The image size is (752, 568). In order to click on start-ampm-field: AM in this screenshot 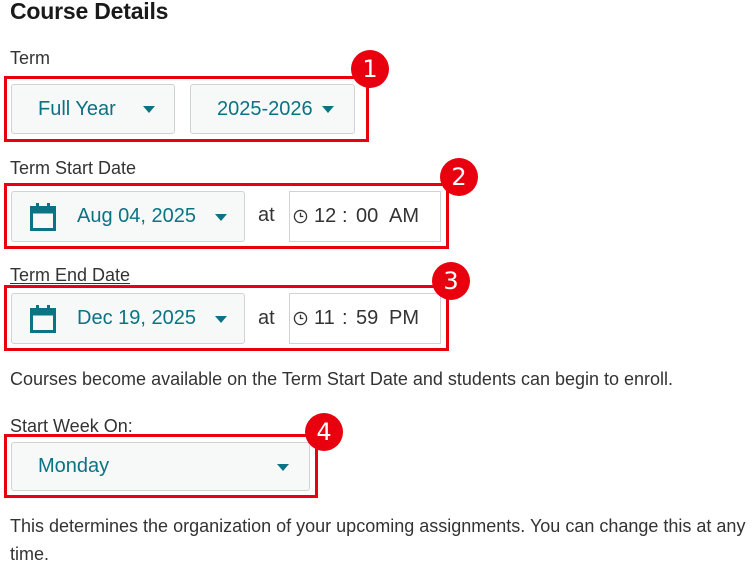, I will do `click(404, 216)`.